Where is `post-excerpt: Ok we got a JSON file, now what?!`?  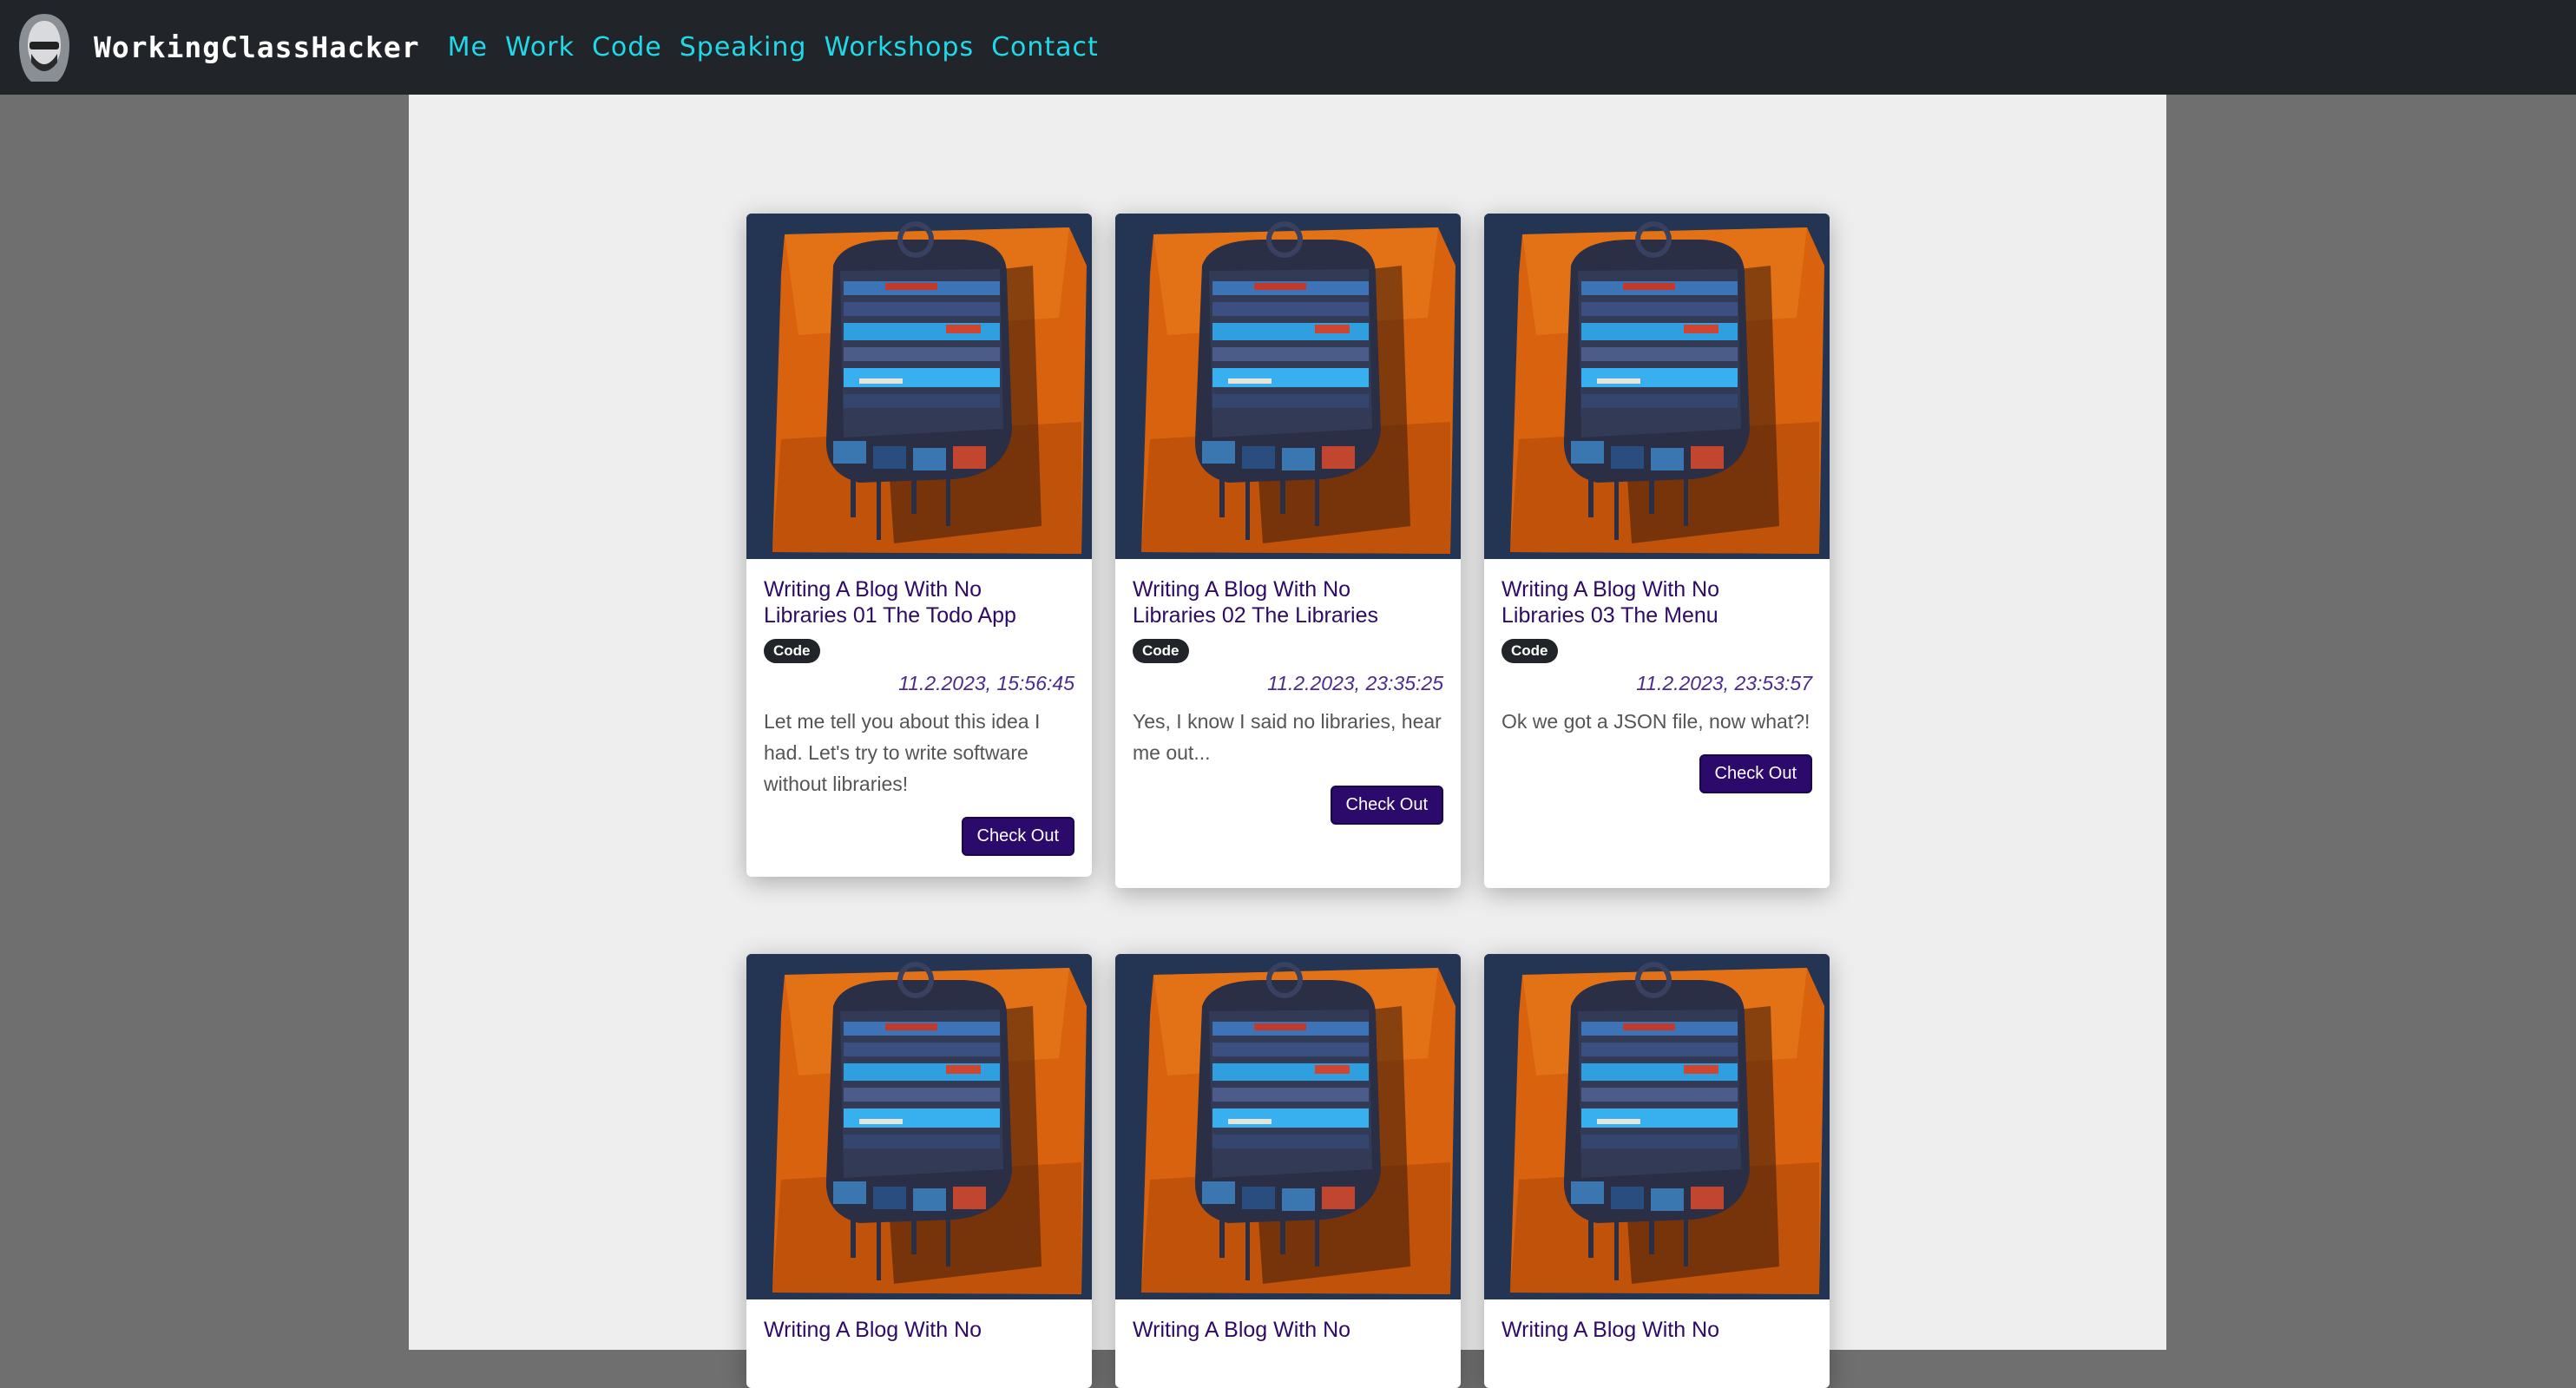
post-excerpt: Ok we got a JSON file, now what?! is located at coordinates (1656, 721).